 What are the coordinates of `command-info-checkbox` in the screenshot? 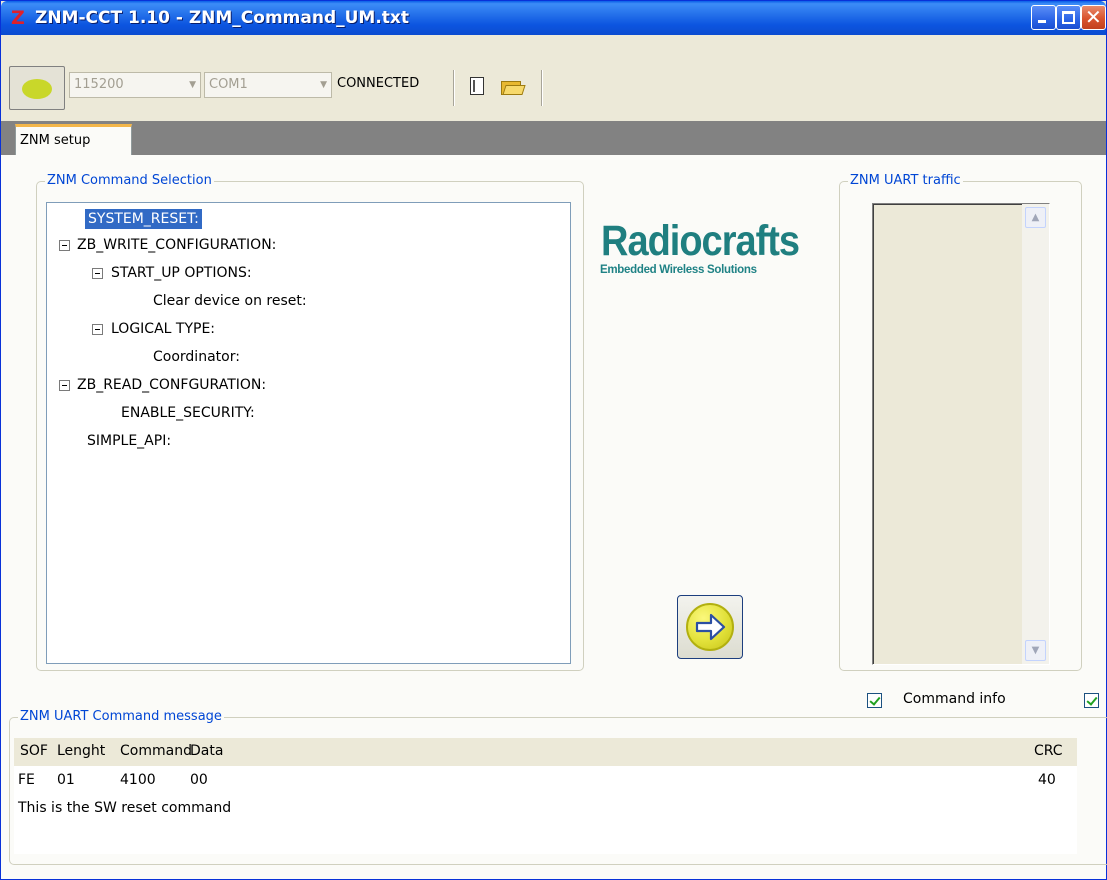 It's located at (874, 700).